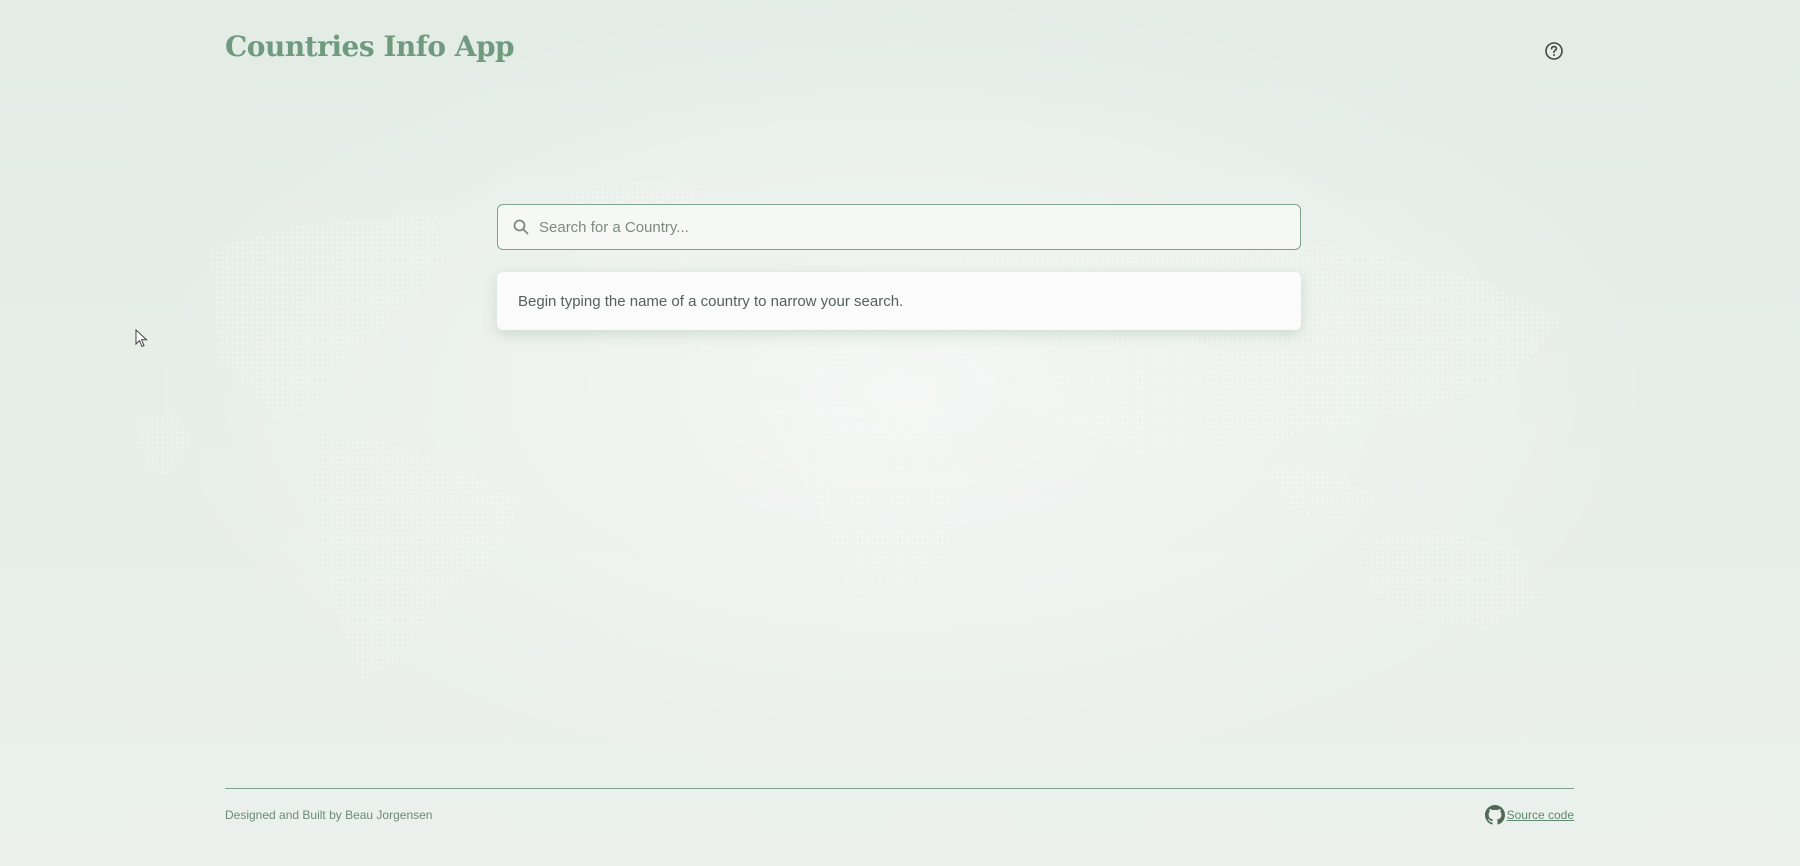 Image resolution: width=1800 pixels, height=866 pixels. Describe the element at coordinates (141, 338) in the screenshot. I see `mouse-cursor-icon` at that location.